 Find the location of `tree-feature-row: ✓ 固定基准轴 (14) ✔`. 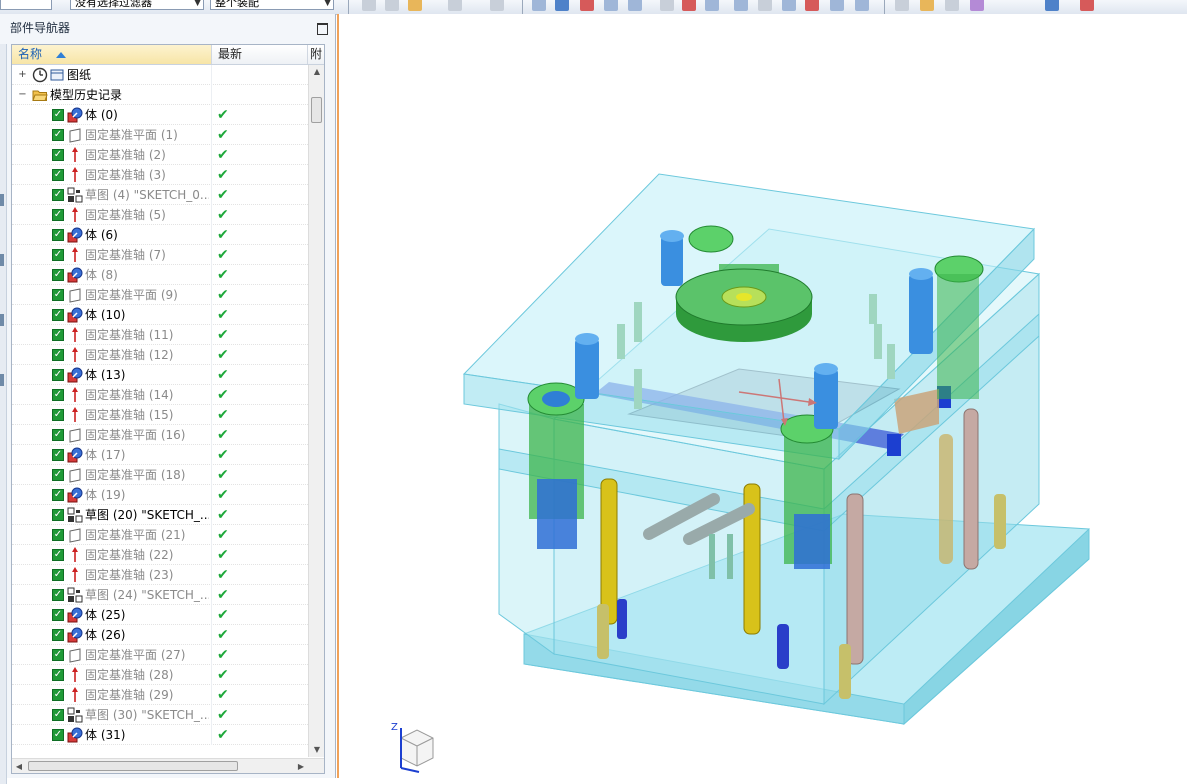

tree-feature-row: ✓ 固定基准轴 (14) ✔ is located at coordinates (160, 395).